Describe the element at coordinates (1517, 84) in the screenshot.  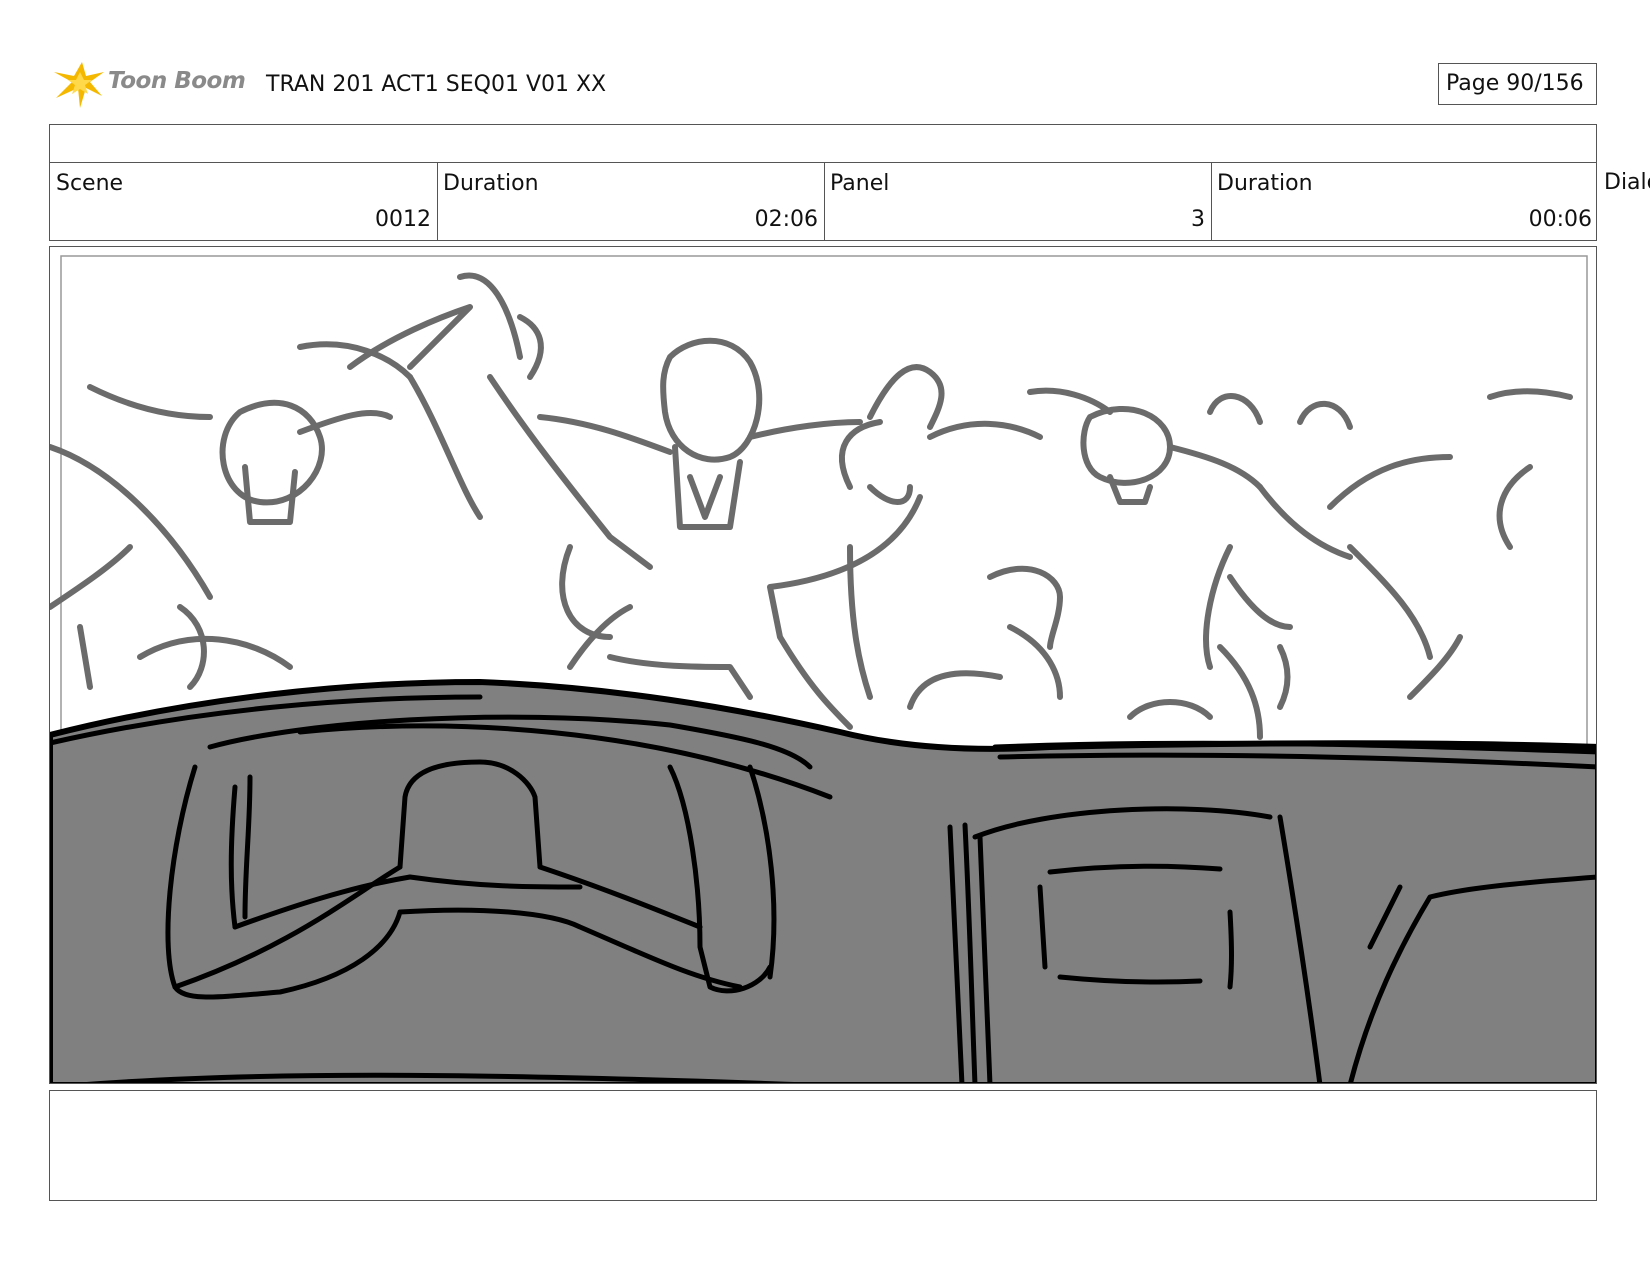
I see `page-indicator: Page 90/156` at that location.